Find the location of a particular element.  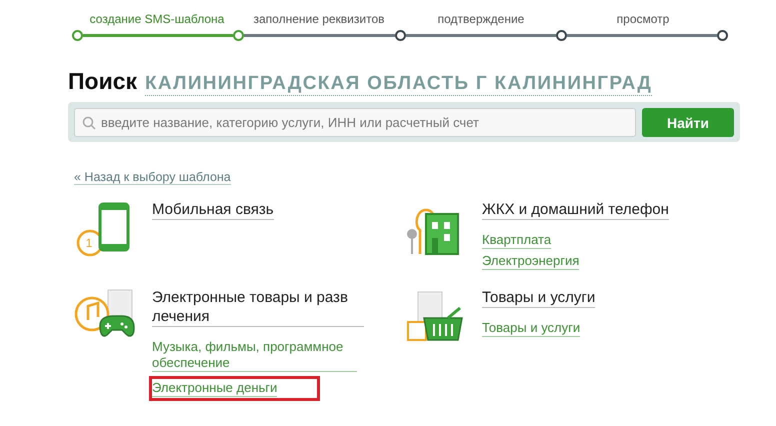

service-link: Музыка, фильмы, программное обеспечение is located at coordinates (254, 355).